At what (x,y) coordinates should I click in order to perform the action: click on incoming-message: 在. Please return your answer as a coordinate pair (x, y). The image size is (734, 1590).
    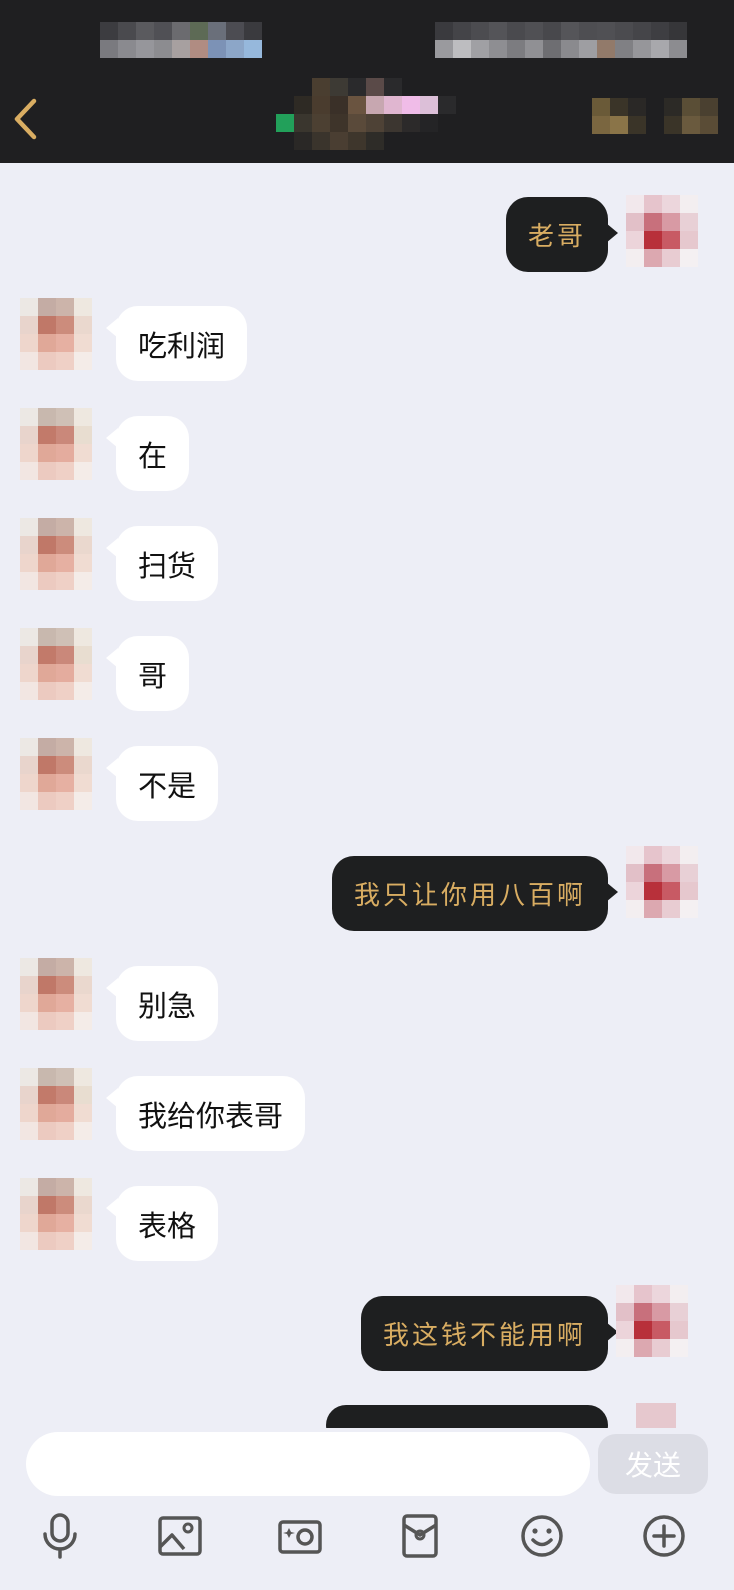
    Looking at the image, I should click on (147, 453).